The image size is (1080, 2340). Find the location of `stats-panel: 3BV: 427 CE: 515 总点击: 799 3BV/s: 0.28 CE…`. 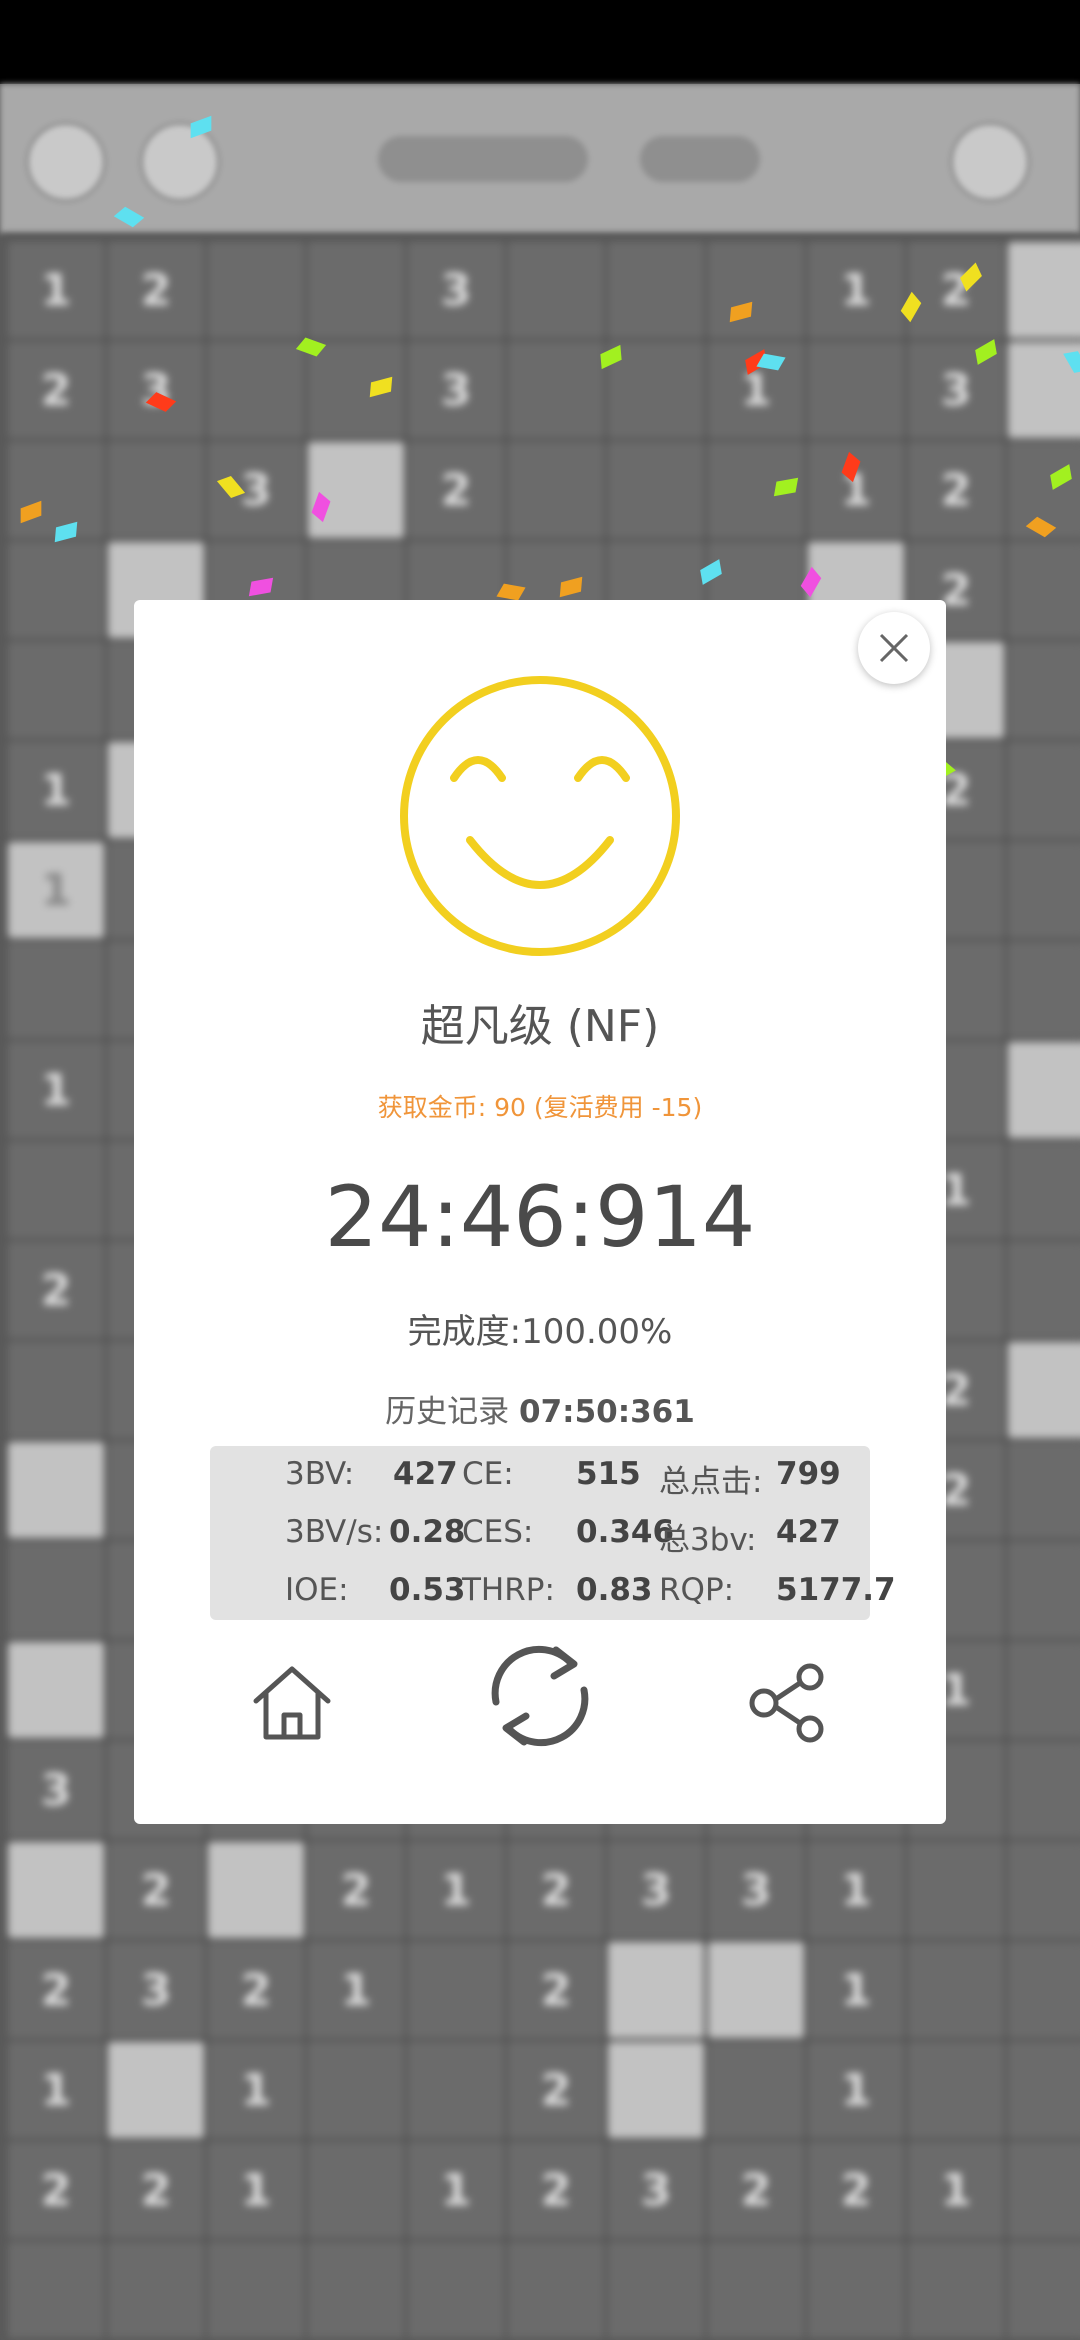

stats-panel: 3BV: 427 CE: 515 总点击: 799 3BV/s: 0.28 CE… is located at coordinates (553, 1533).